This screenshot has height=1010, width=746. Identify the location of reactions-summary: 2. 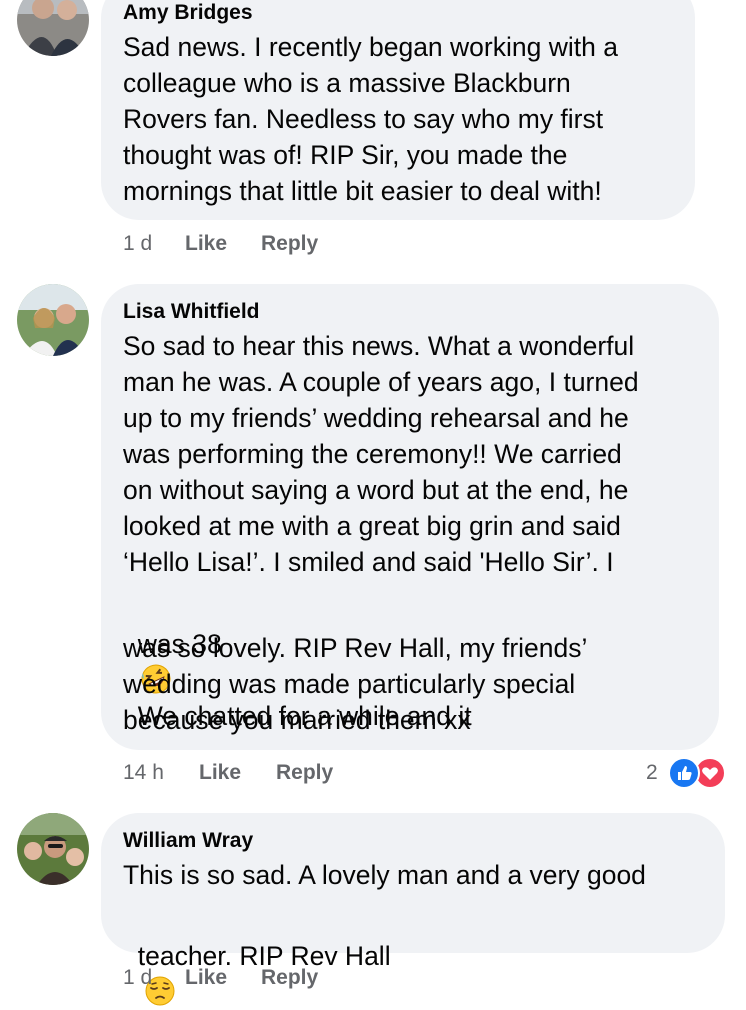
(685, 773).